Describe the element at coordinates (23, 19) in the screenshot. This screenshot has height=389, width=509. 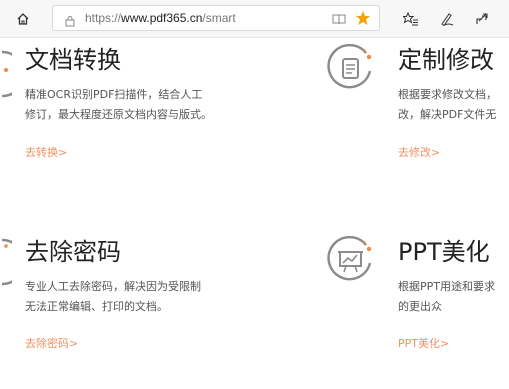
I see `home-icon` at that location.